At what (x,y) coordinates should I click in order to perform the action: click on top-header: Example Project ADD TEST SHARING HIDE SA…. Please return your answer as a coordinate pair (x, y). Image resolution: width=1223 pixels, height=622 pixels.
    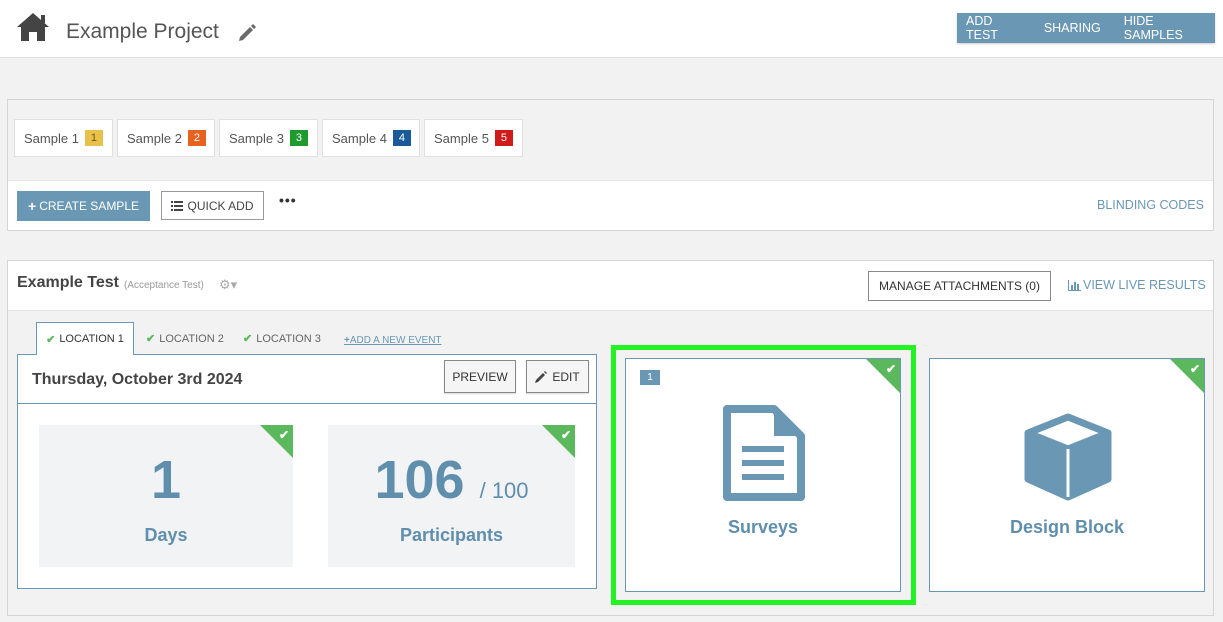
    Looking at the image, I should click on (611, 29).